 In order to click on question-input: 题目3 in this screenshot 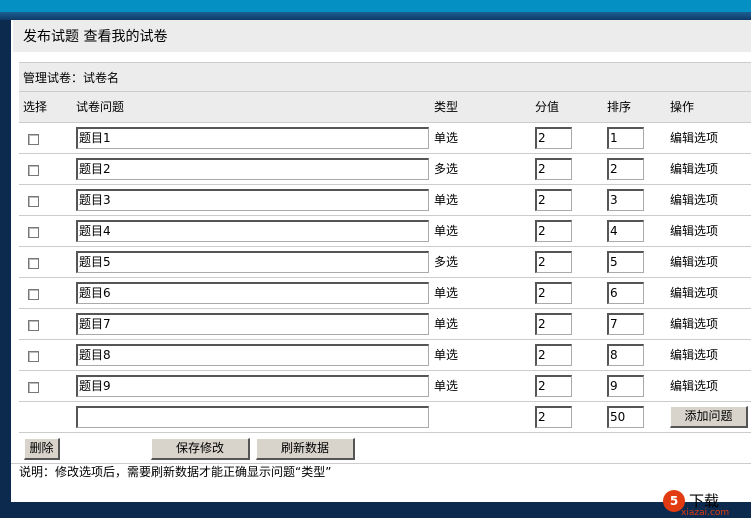, I will do `click(252, 200)`.